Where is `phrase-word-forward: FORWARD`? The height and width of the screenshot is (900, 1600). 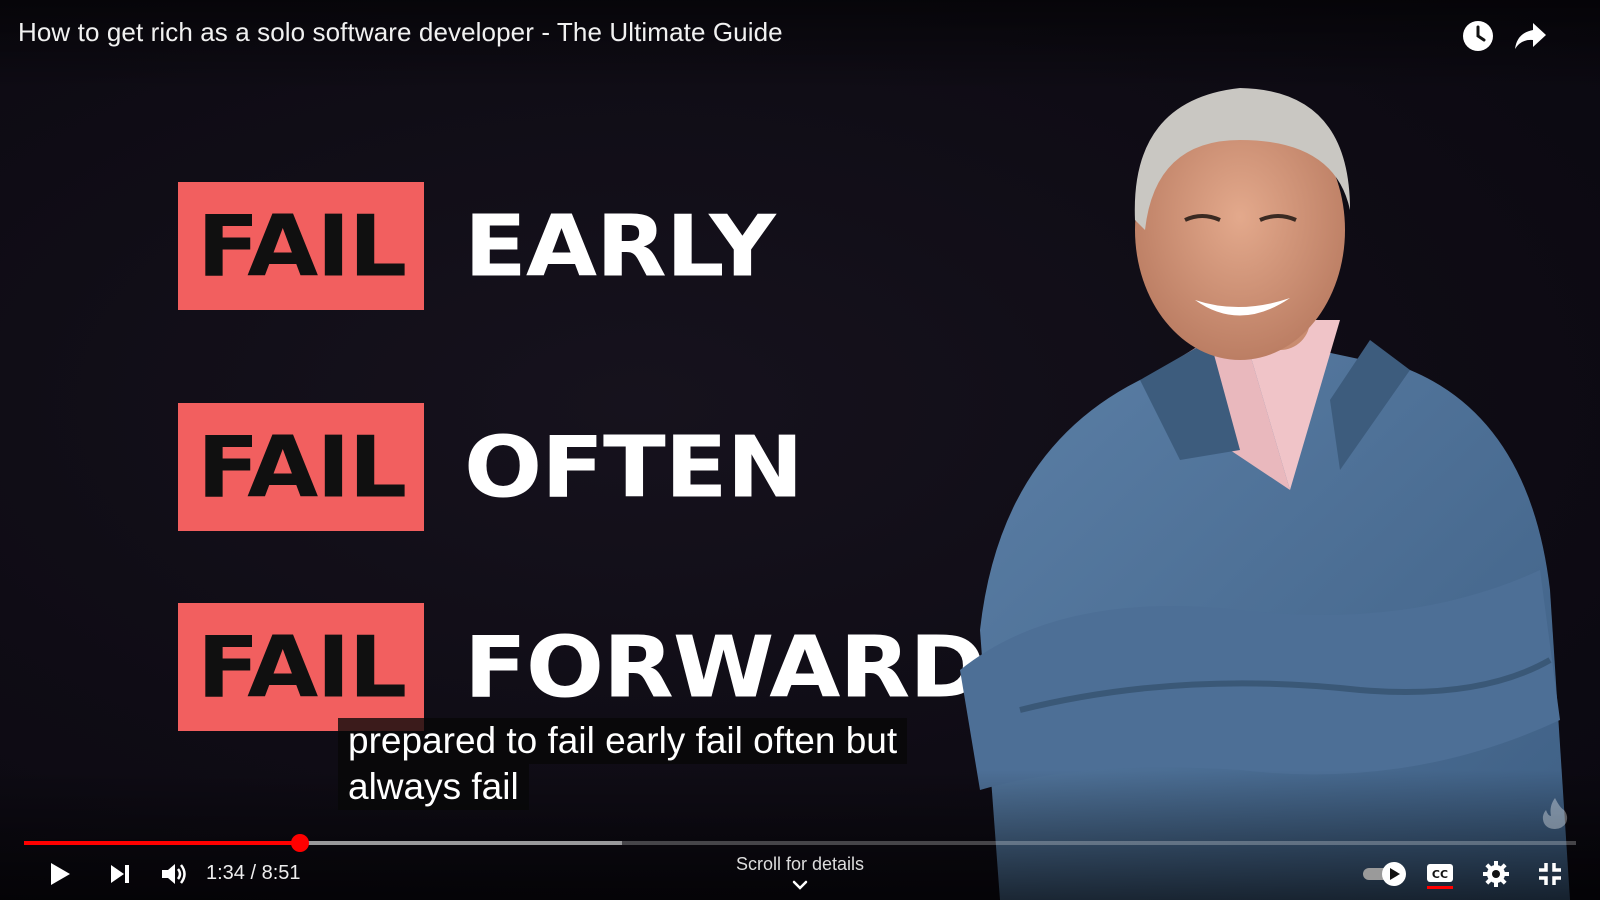 phrase-word-forward: FORWARD is located at coordinates (725, 667).